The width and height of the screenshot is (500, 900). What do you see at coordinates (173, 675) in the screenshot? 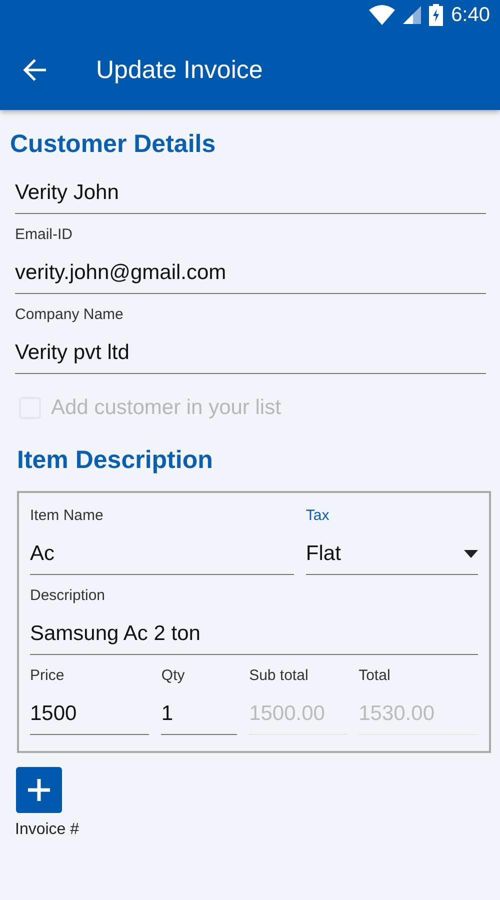
I see `field-label: Qty` at bounding box center [173, 675].